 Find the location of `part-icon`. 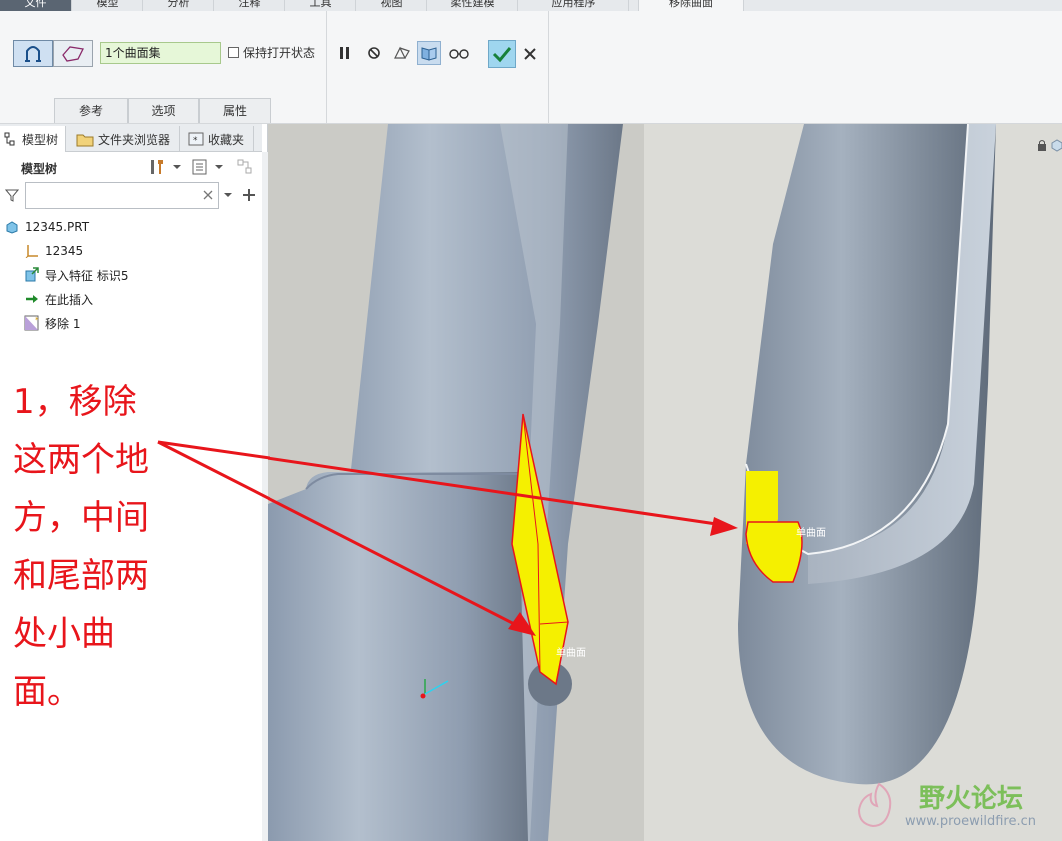

part-icon is located at coordinates (12, 227).